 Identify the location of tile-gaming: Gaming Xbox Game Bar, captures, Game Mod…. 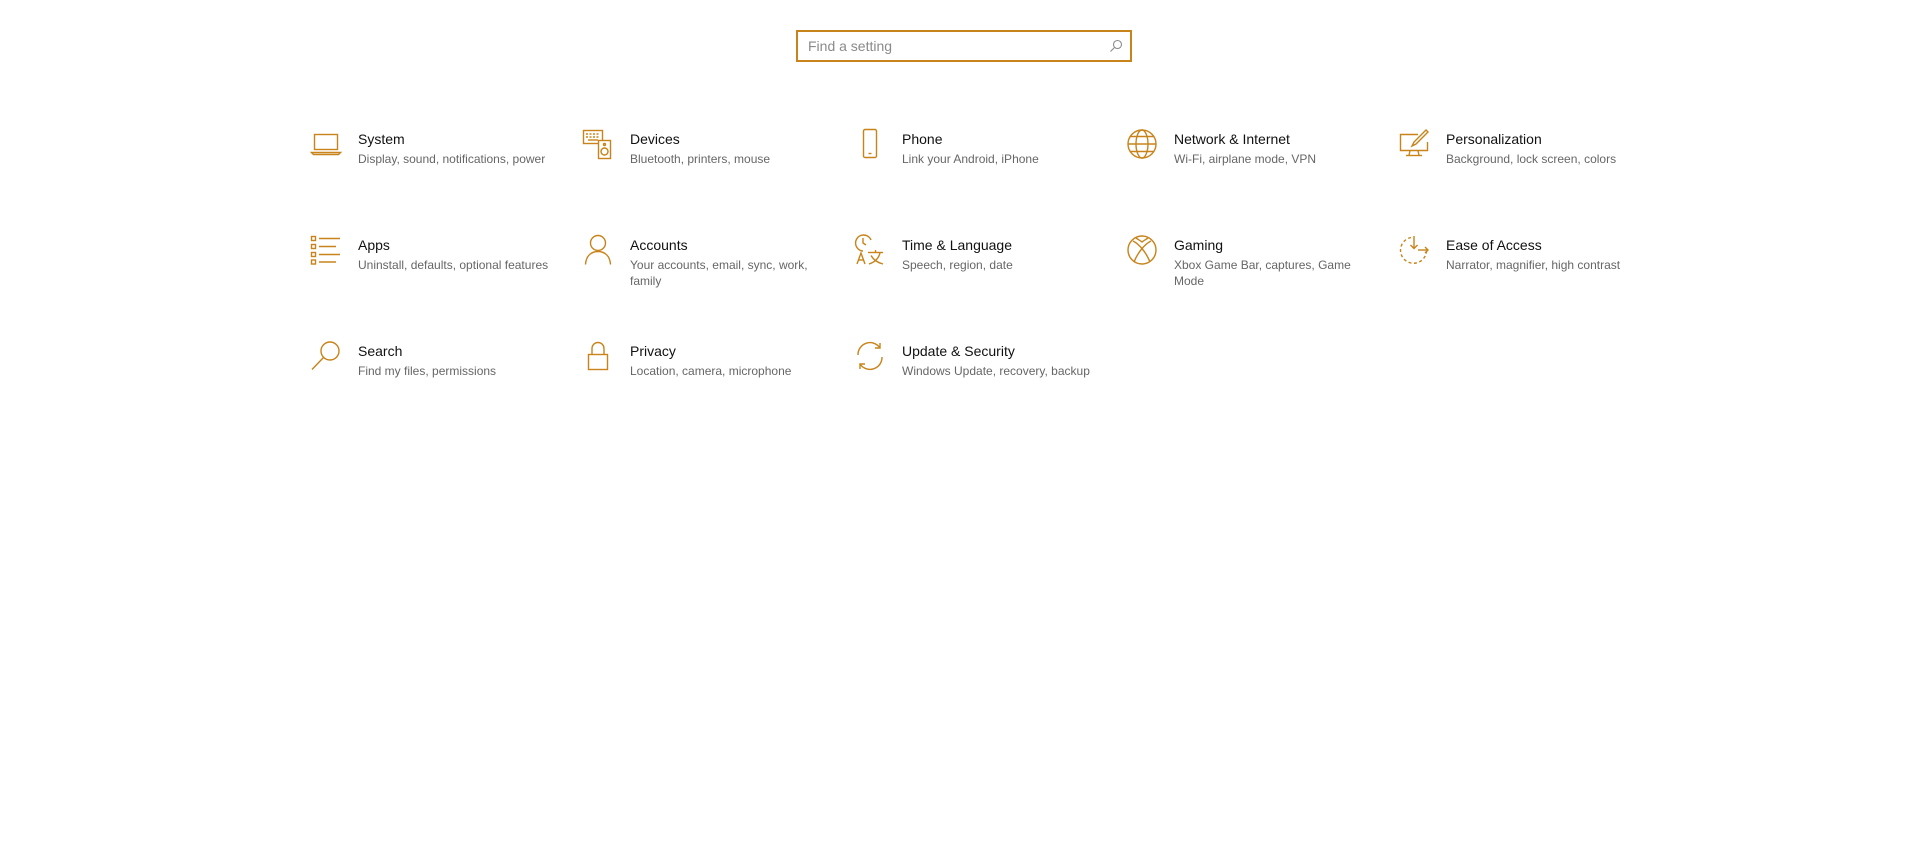
(1258, 285).